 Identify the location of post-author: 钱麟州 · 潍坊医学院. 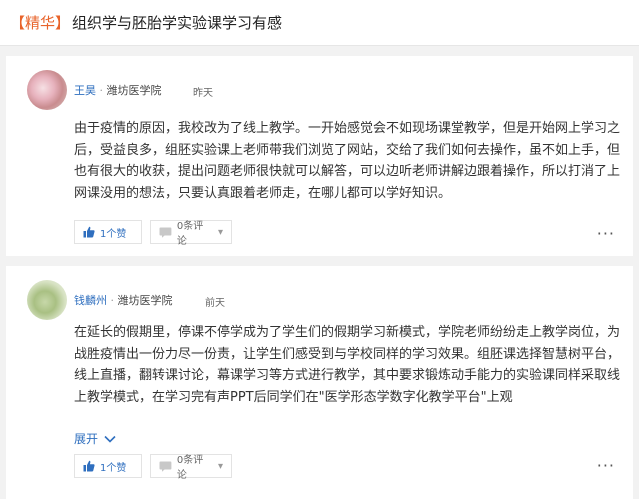
(123, 300).